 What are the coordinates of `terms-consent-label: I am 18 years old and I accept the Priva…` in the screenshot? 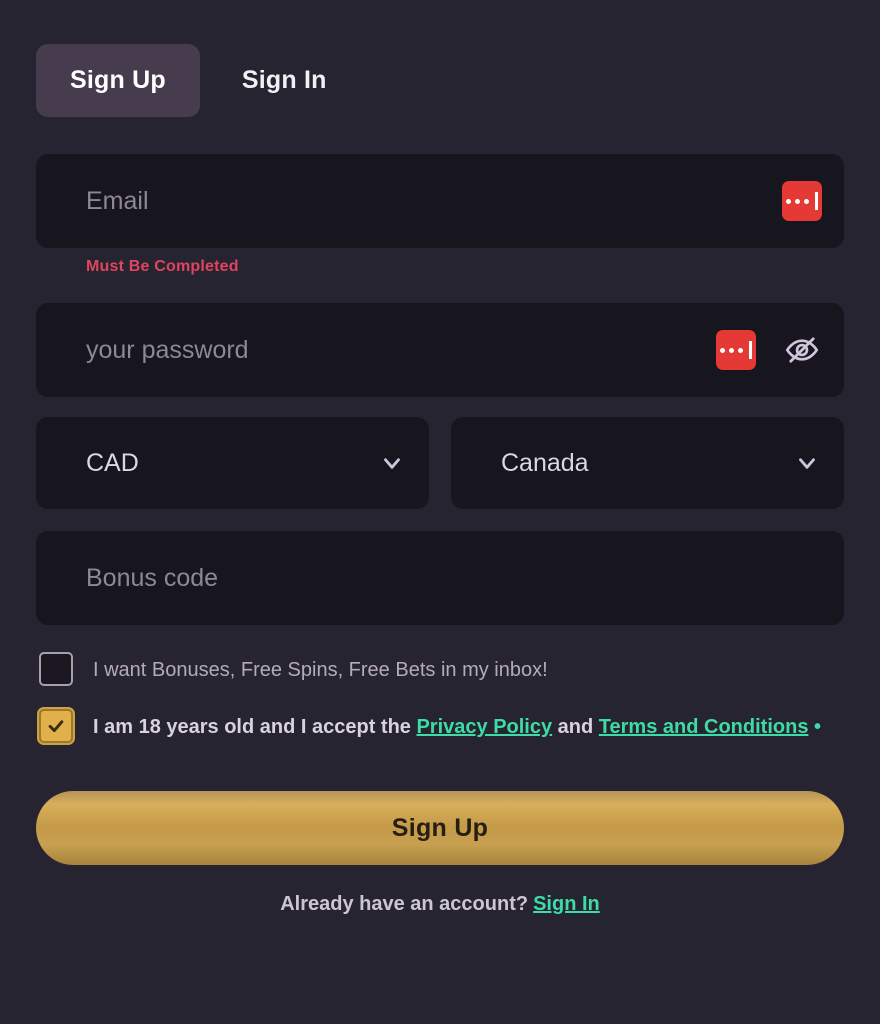 It's located at (457, 725).